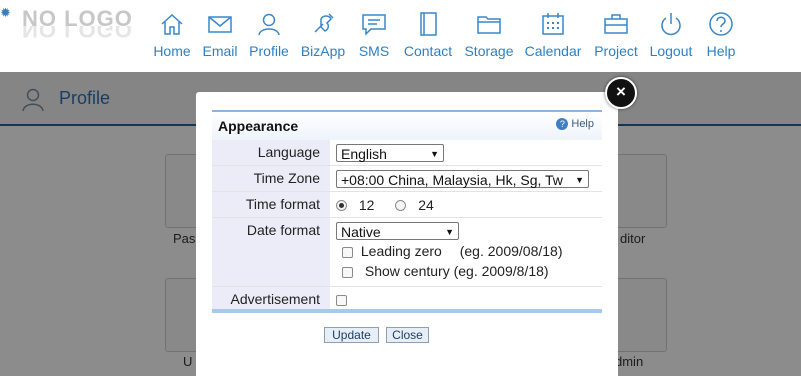 The height and width of the screenshot is (392, 801). I want to click on time-zone-label: Time Zone, so click(286, 178).